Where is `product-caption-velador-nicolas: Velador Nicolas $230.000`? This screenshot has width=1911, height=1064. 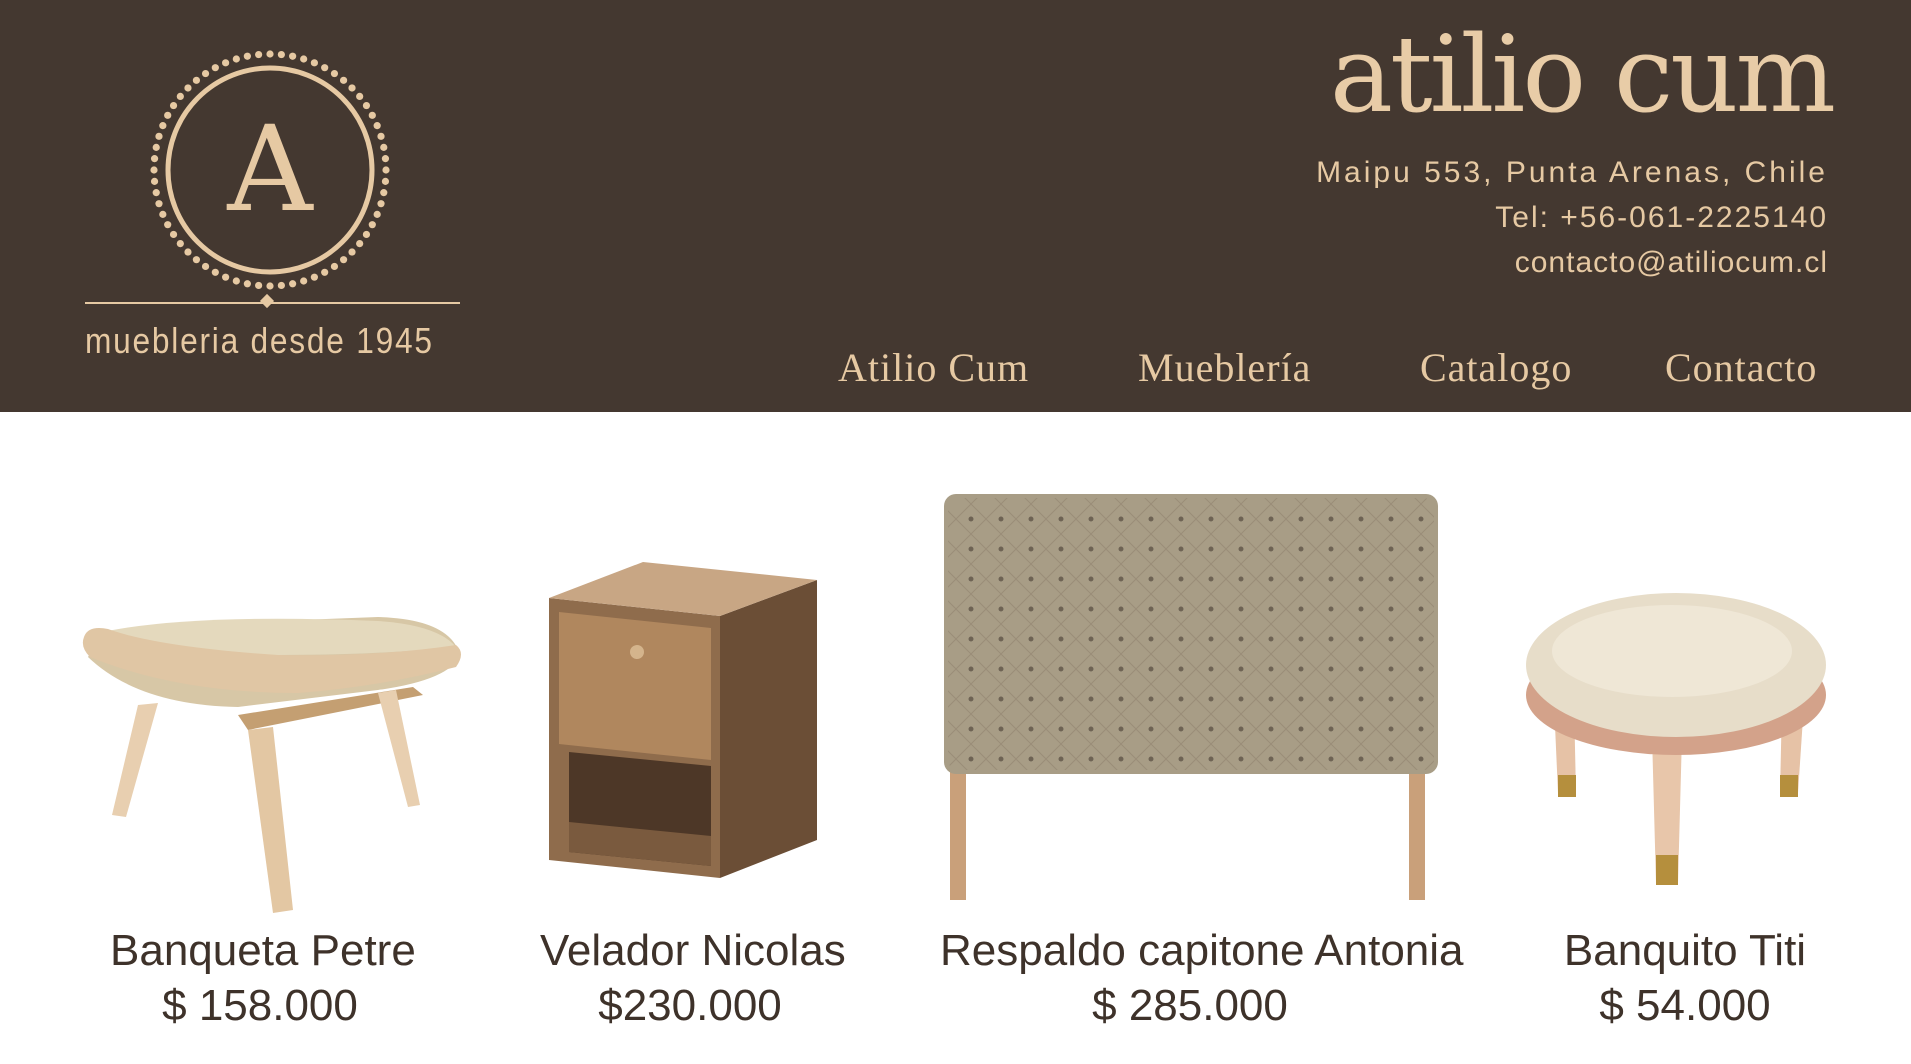 product-caption-velador-nicolas: Velador Nicolas $230.000 is located at coordinates (693, 978).